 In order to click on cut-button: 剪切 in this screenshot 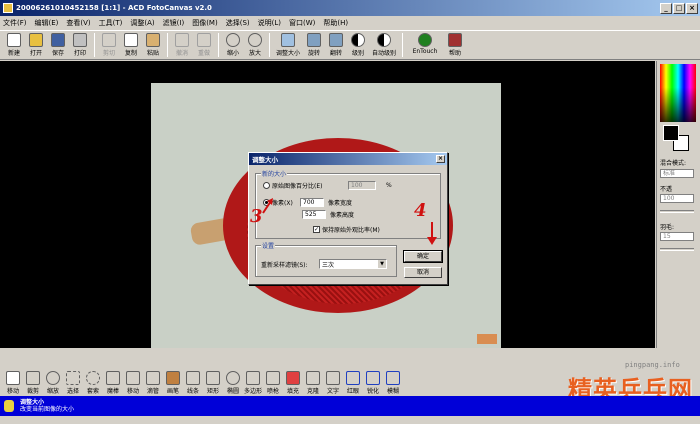, I will do `click(109, 46)`.